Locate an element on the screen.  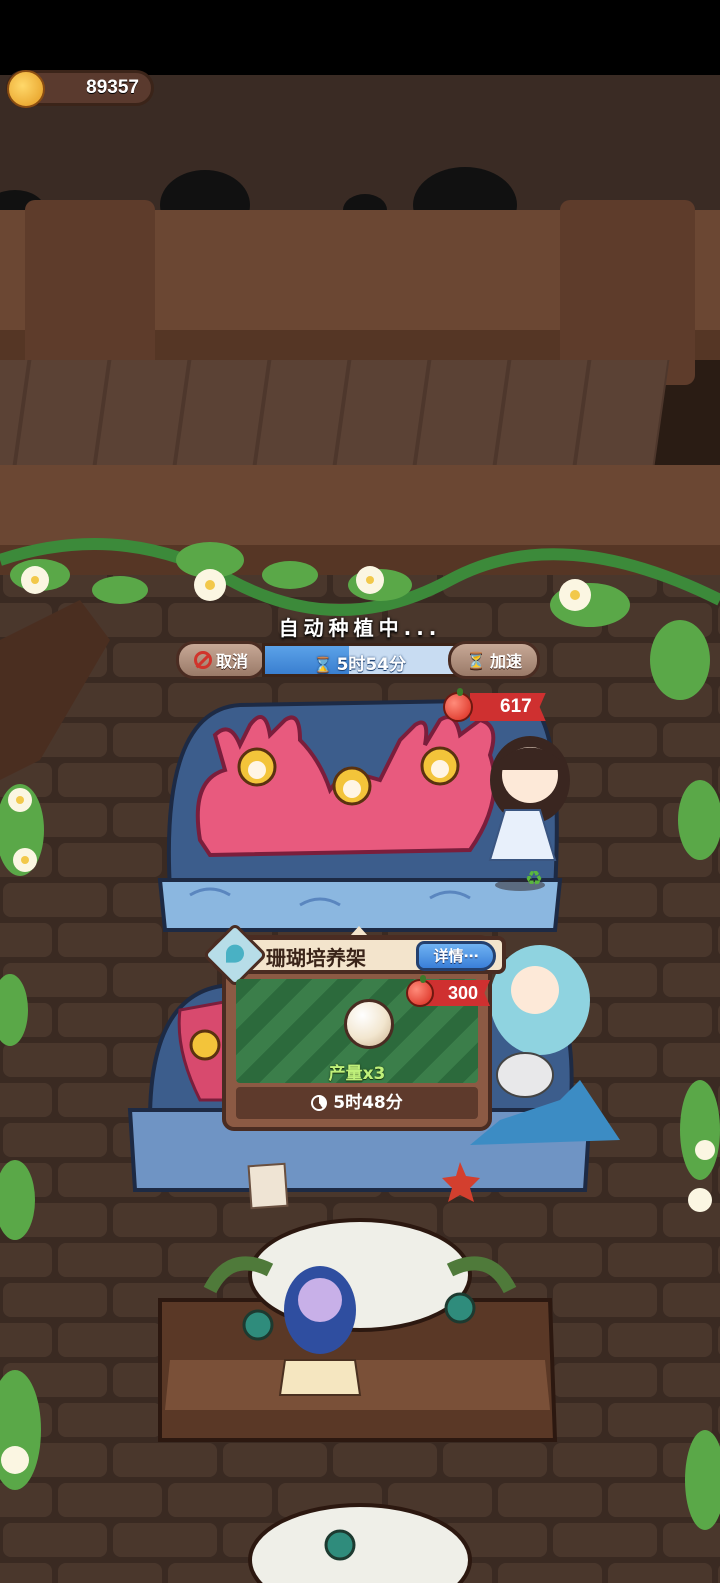
speed-up-label: 加速 is located at coordinates (505, 661).